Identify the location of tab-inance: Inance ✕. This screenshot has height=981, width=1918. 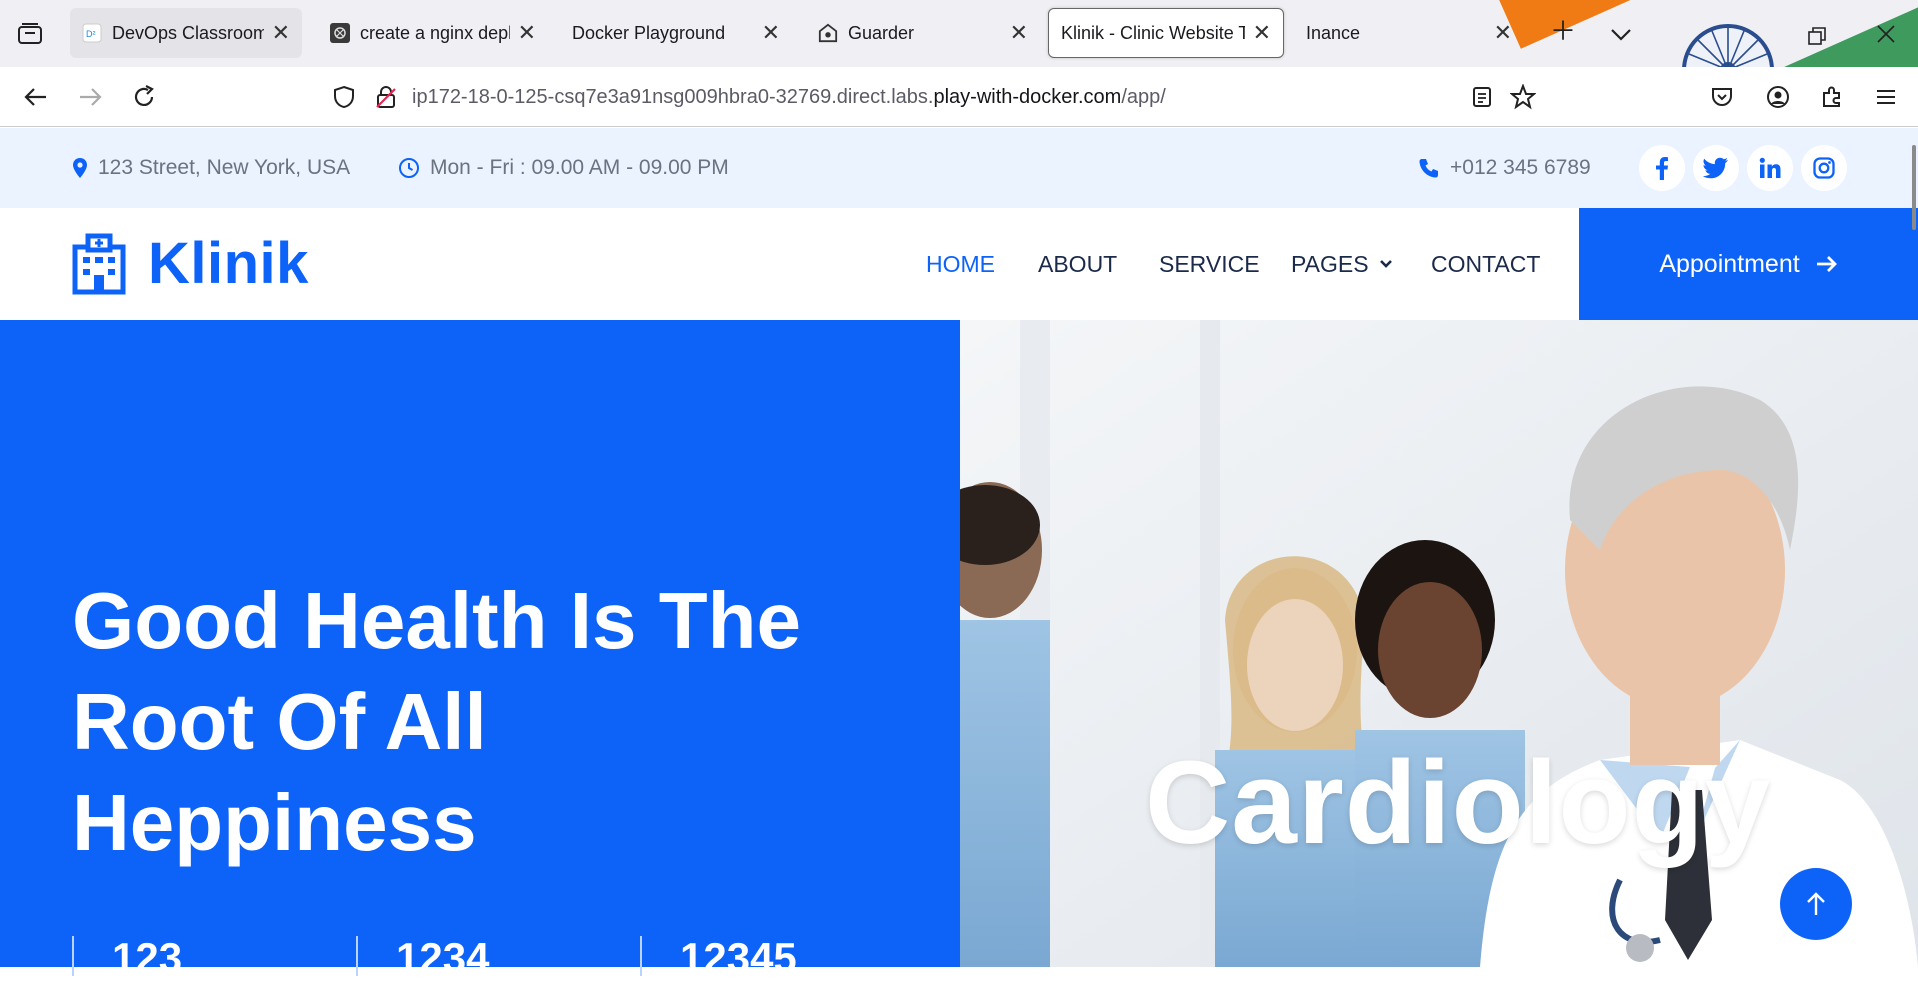
(1409, 33).